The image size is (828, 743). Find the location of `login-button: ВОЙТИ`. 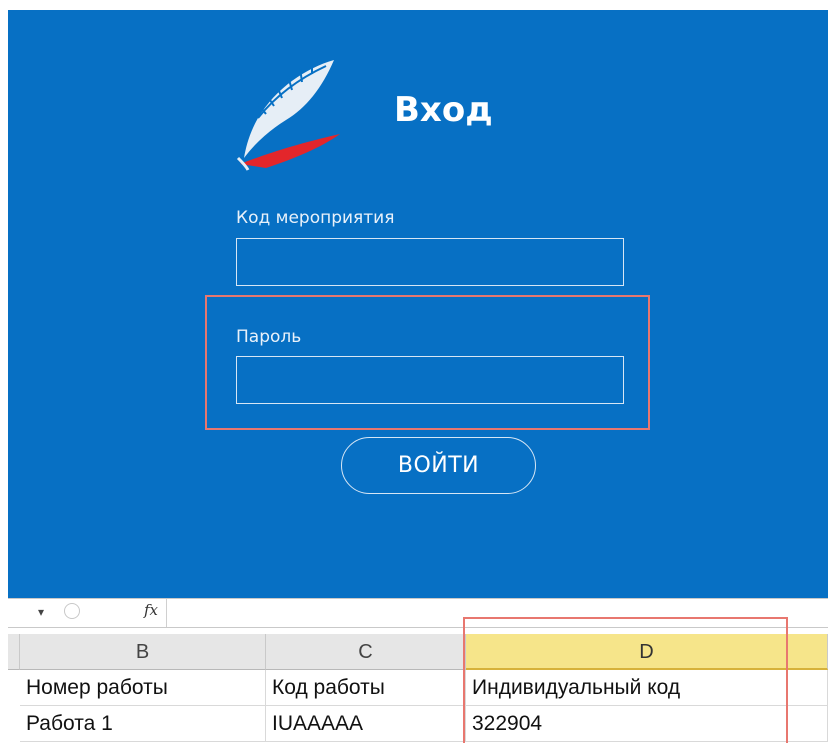

login-button: ВОЙТИ is located at coordinates (438, 465).